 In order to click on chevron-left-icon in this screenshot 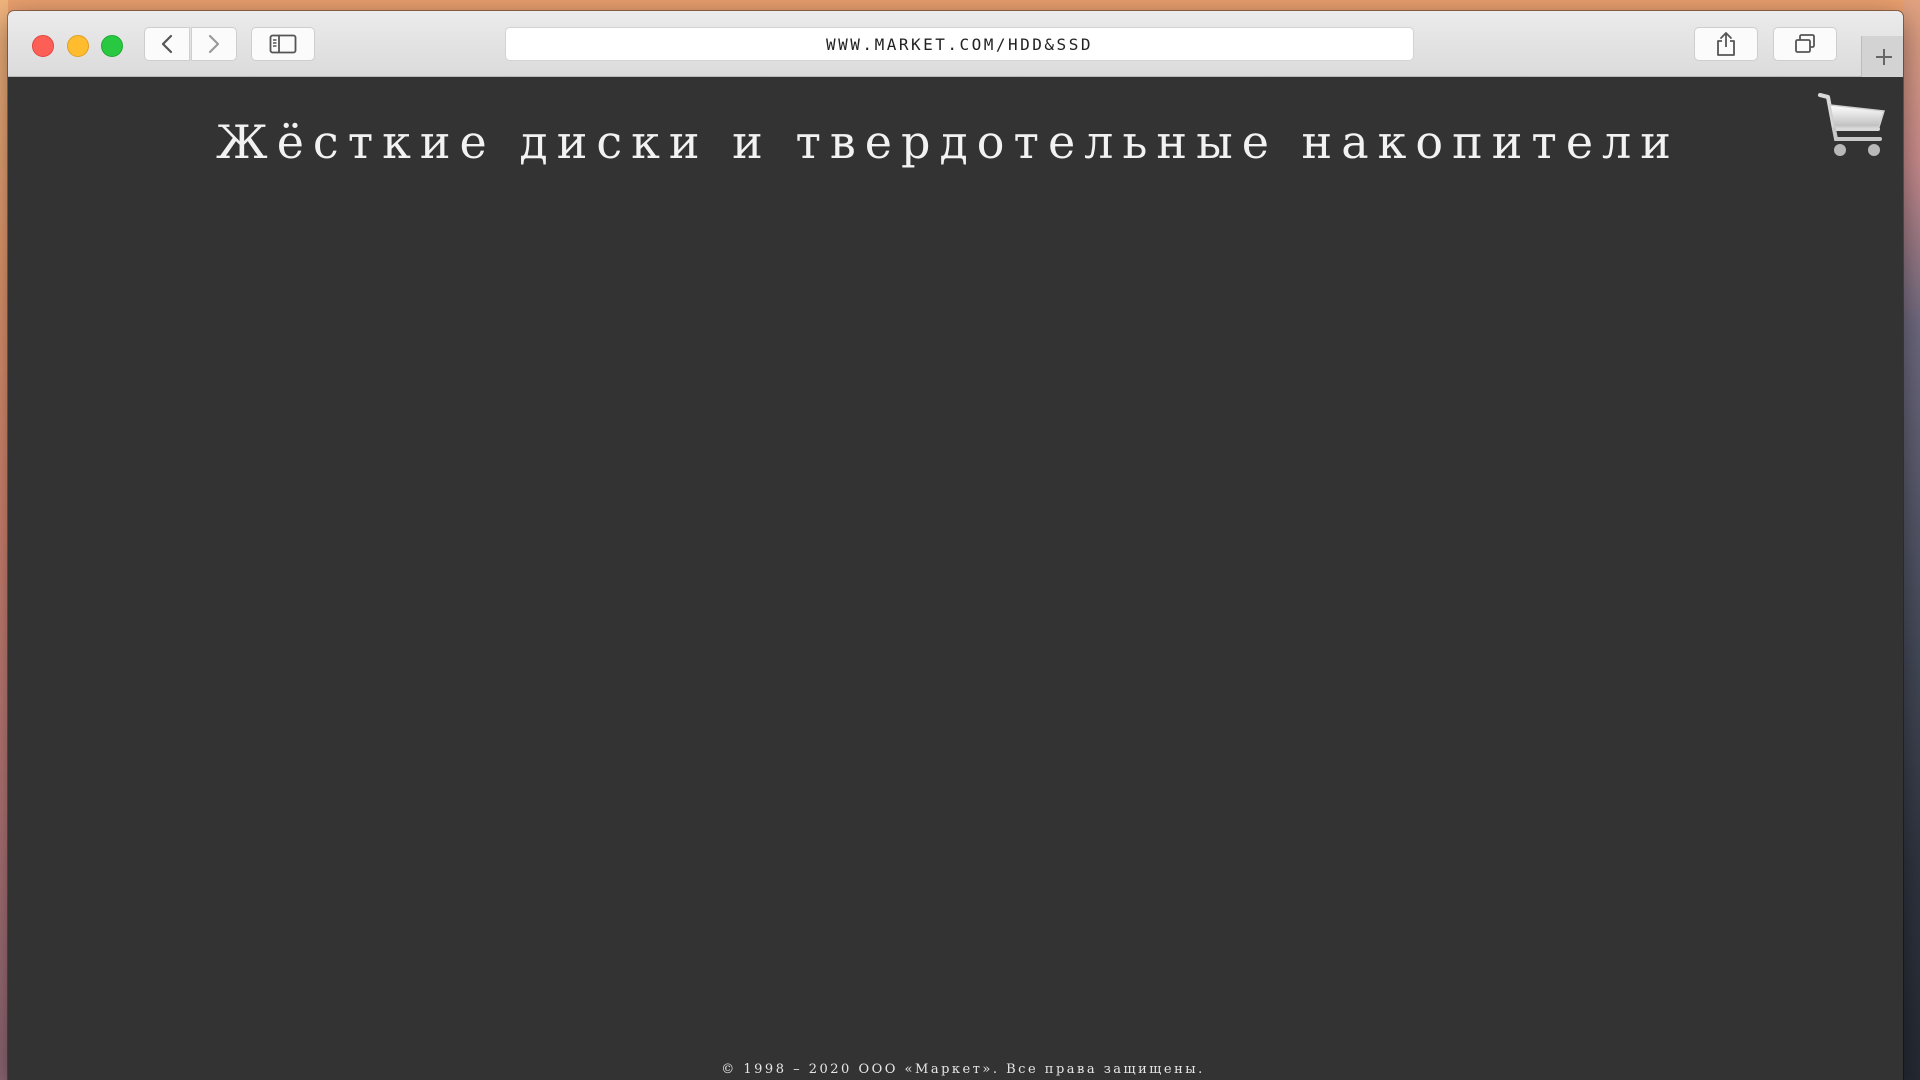, I will do `click(167, 44)`.